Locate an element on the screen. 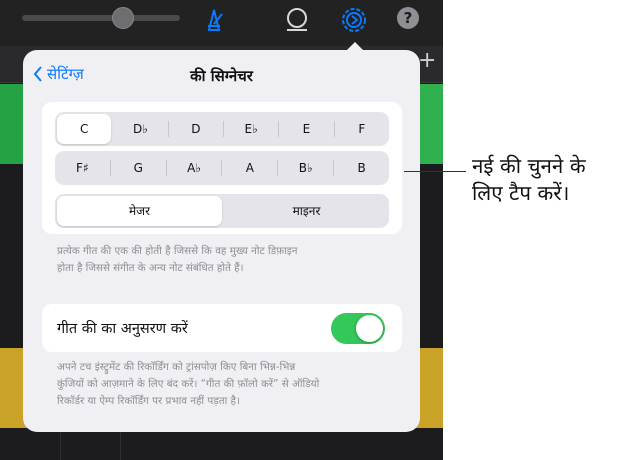  mode-option-minor: माइनर is located at coordinates (306, 211).